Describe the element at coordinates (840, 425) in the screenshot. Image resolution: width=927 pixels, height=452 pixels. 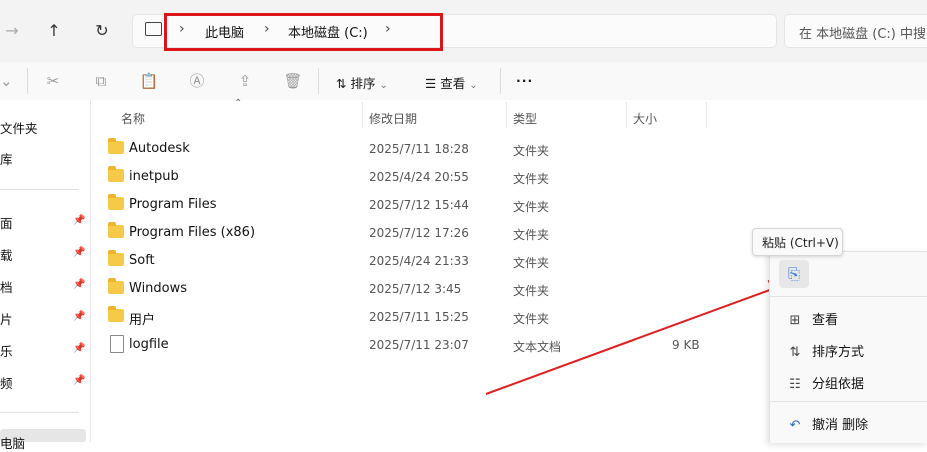
I see `menu-item-label: 撤消 删除` at that location.